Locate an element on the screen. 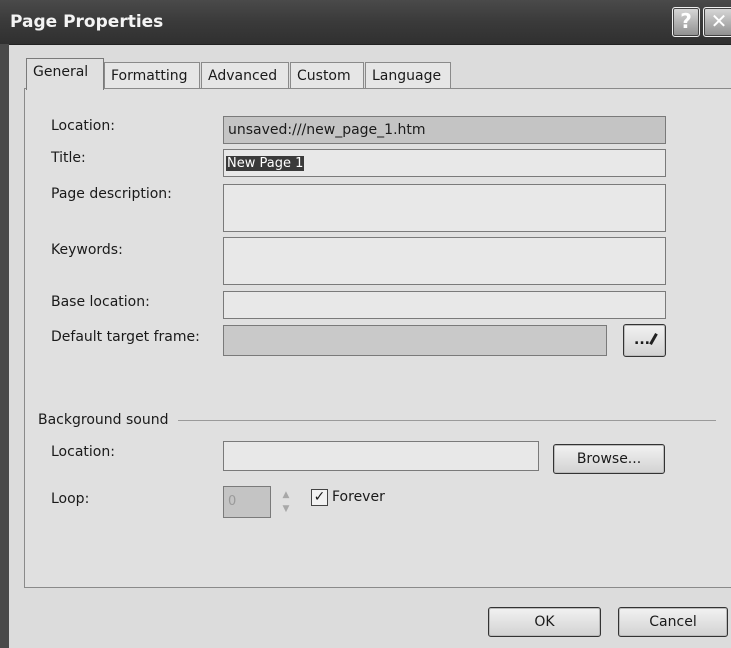 The image size is (731, 648). page-description-label: Page description: is located at coordinates (111, 194).